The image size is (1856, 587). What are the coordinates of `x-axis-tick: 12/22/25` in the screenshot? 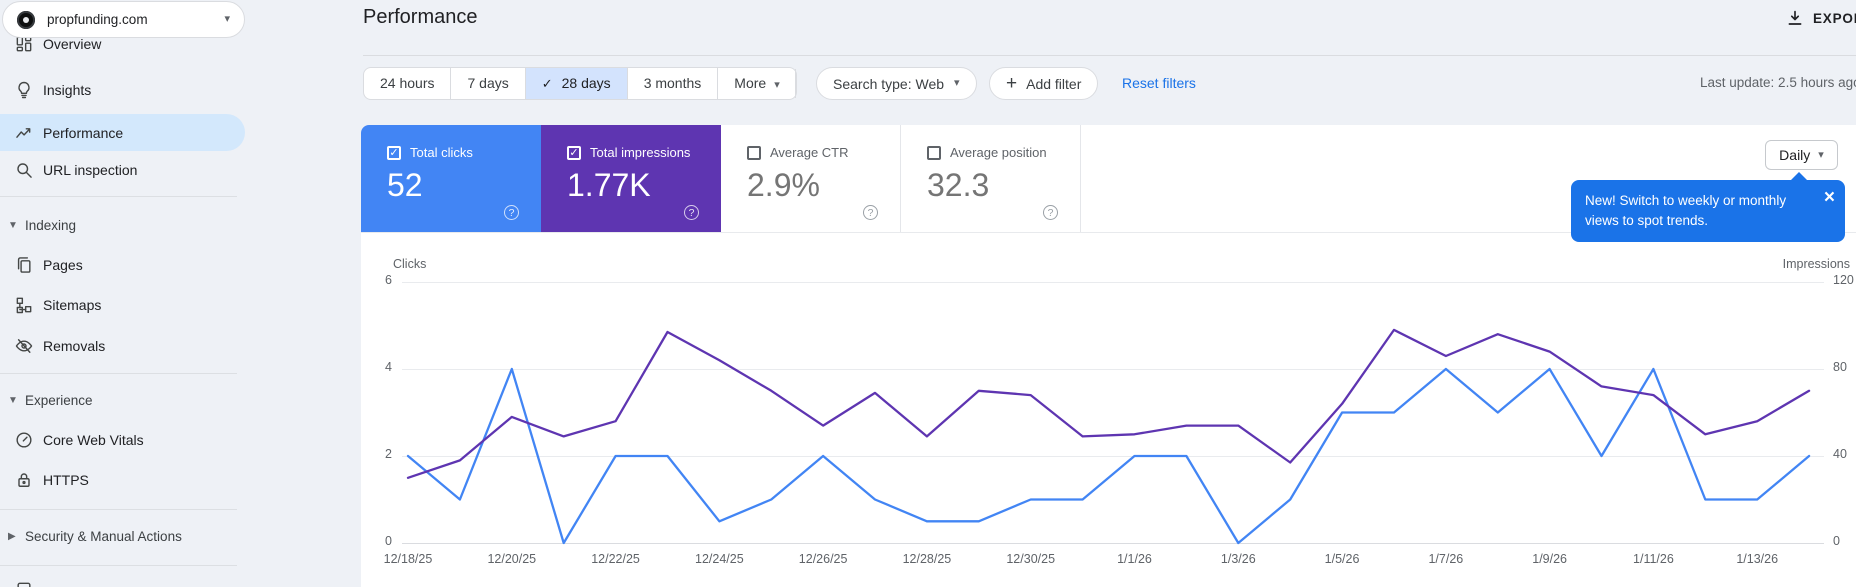 It's located at (615, 559).